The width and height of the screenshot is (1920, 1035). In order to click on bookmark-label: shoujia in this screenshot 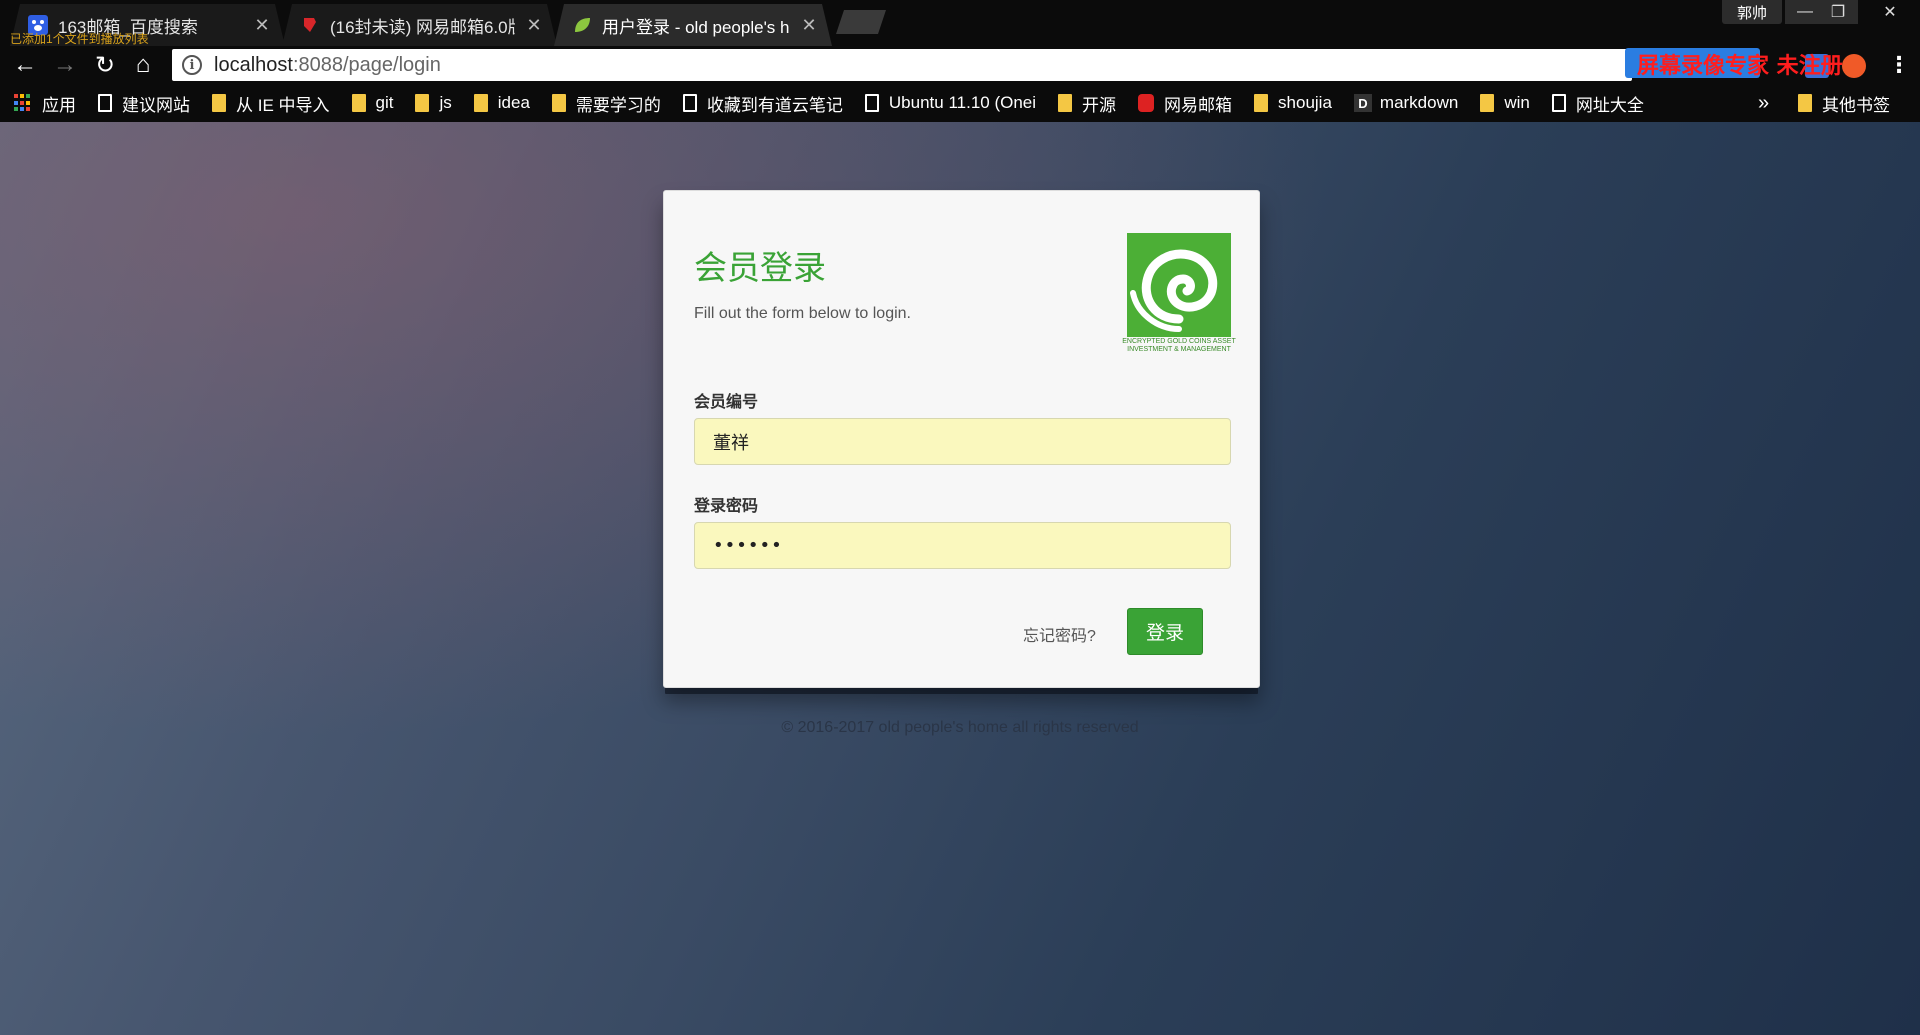, I will do `click(1305, 102)`.